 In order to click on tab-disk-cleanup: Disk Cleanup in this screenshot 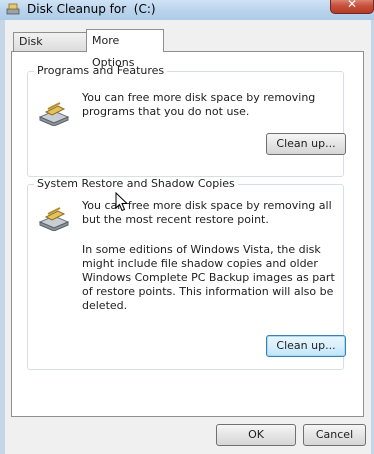, I will do `click(50, 49)`.